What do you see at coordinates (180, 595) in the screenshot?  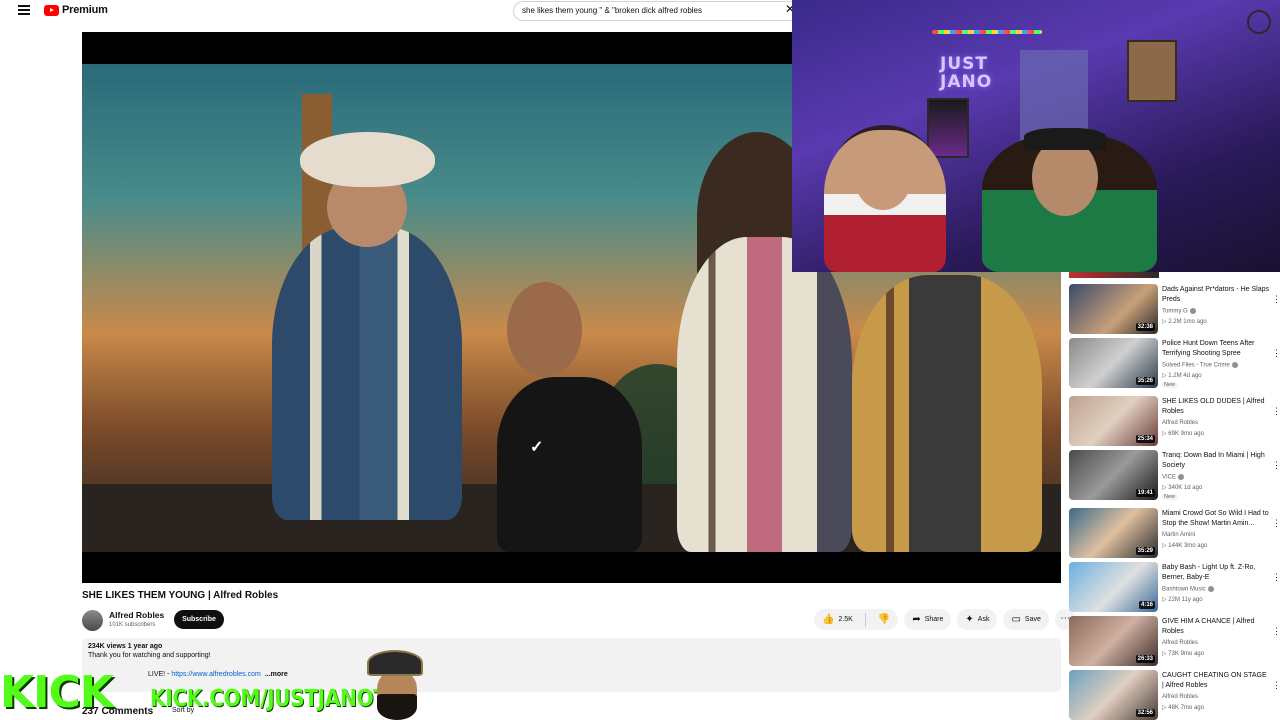 I see `video-title: SHE LIKES THEM YOUNG | Alfred Robles` at bounding box center [180, 595].